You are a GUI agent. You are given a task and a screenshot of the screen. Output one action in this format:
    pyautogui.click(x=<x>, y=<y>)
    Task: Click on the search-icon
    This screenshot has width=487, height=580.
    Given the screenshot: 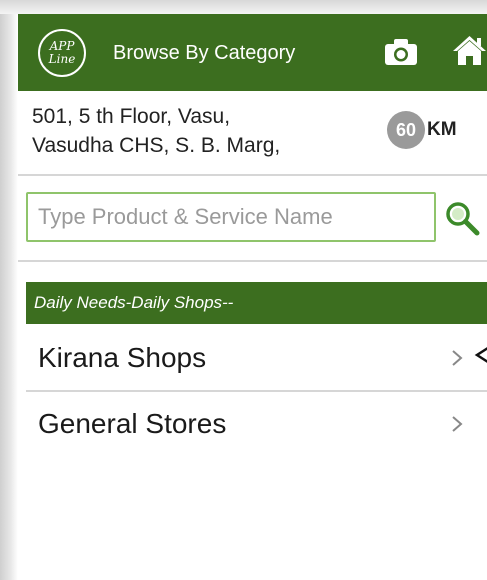 What is the action you would take?
    pyautogui.click(x=462, y=218)
    